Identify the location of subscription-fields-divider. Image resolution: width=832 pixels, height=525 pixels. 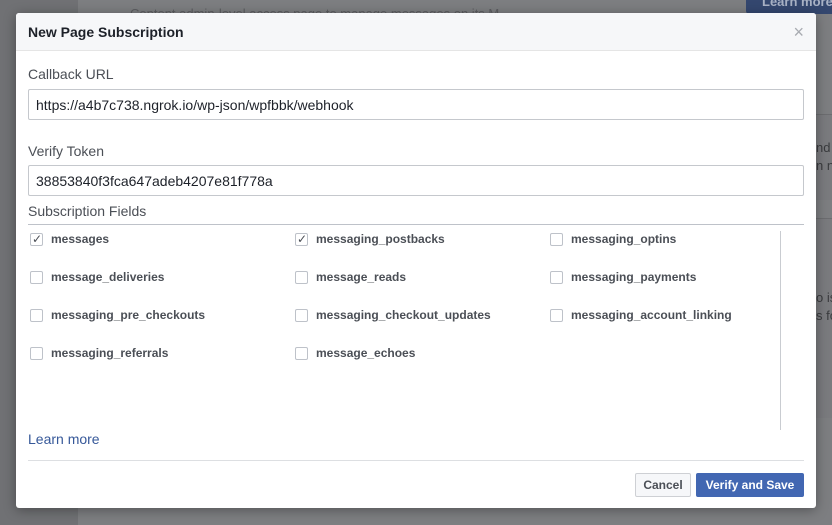
(416, 224).